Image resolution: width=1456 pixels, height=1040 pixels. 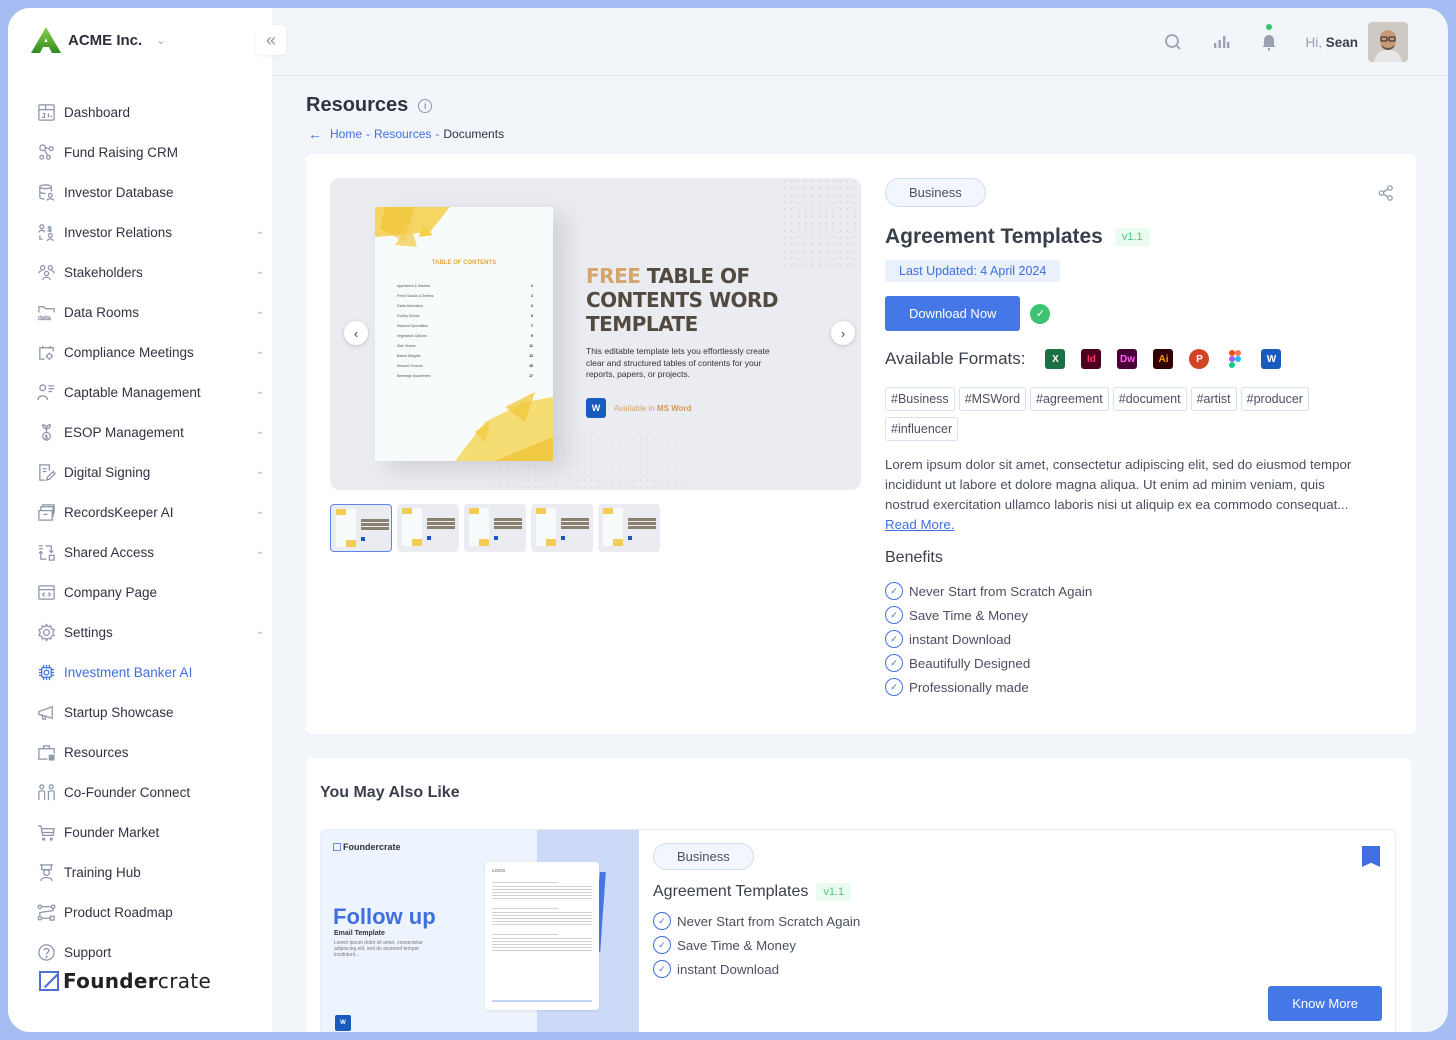 I want to click on sidebar-item-investor-database: Investor Database, so click(x=150, y=192).